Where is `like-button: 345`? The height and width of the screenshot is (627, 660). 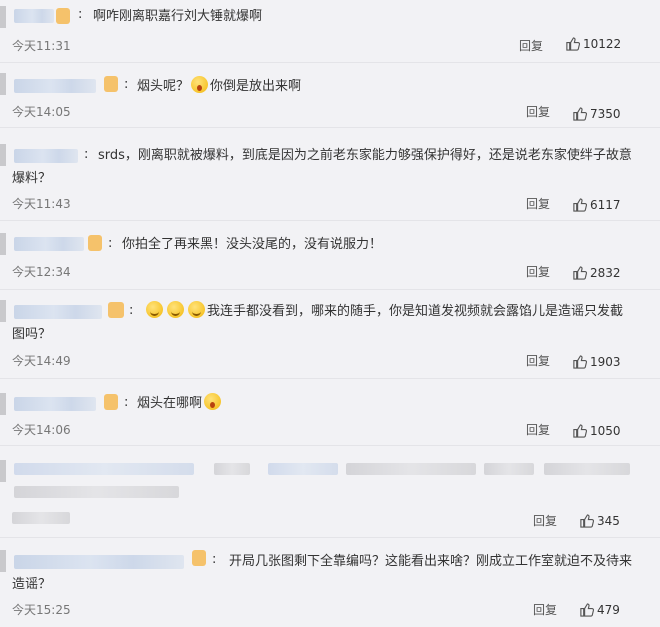
like-button: 345 is located at coordinates (599, 520).